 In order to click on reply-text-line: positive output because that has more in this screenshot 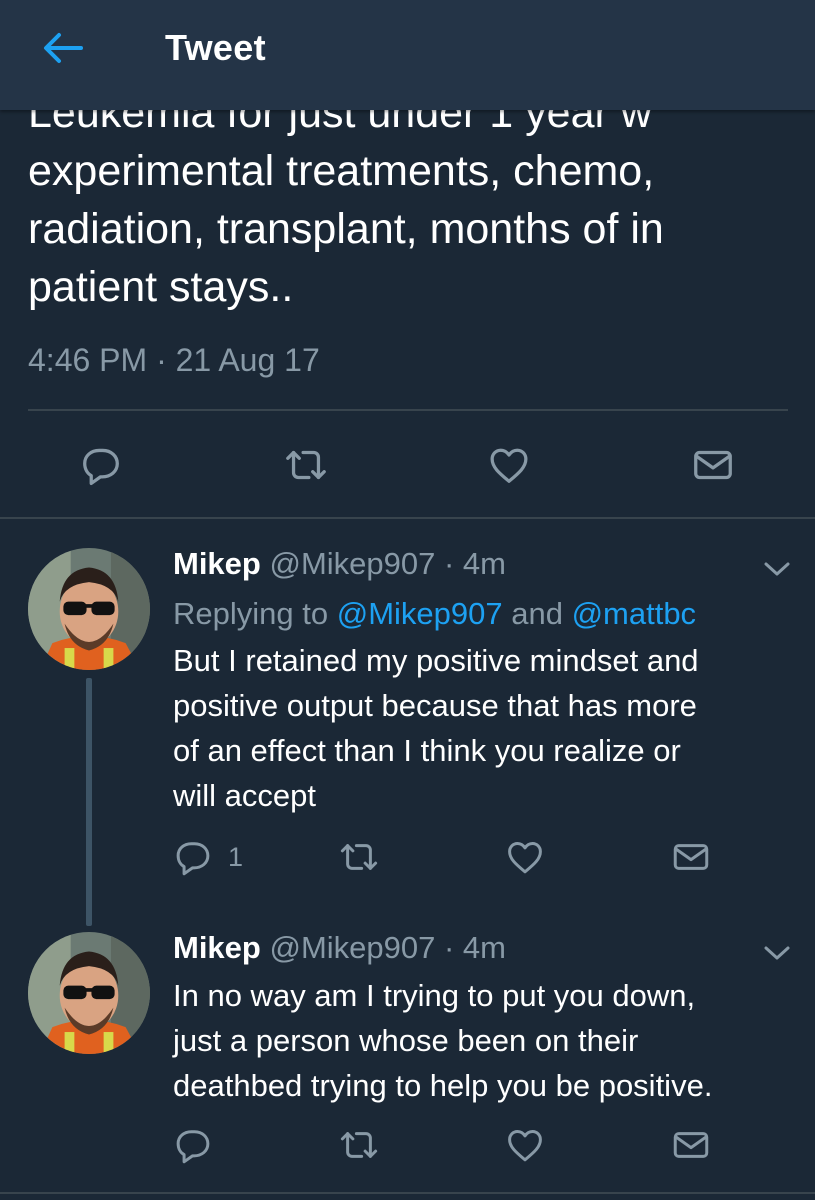, I will do `click(435, 705)`.